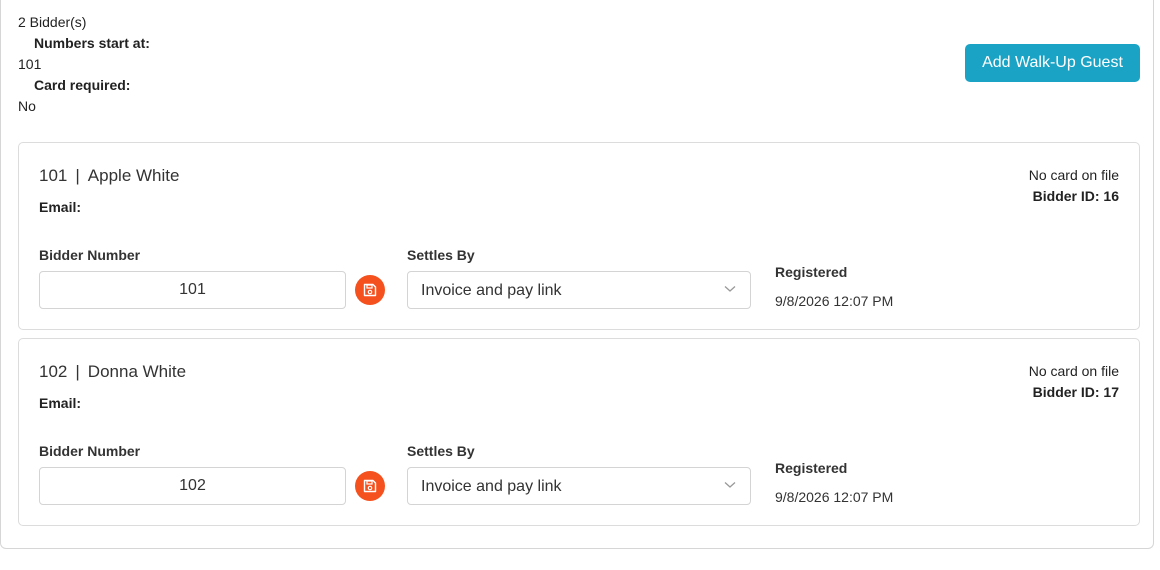 This screenshot has height=570, width=1160. I want to click on bidder-title-number: 102, so click(53, 371).